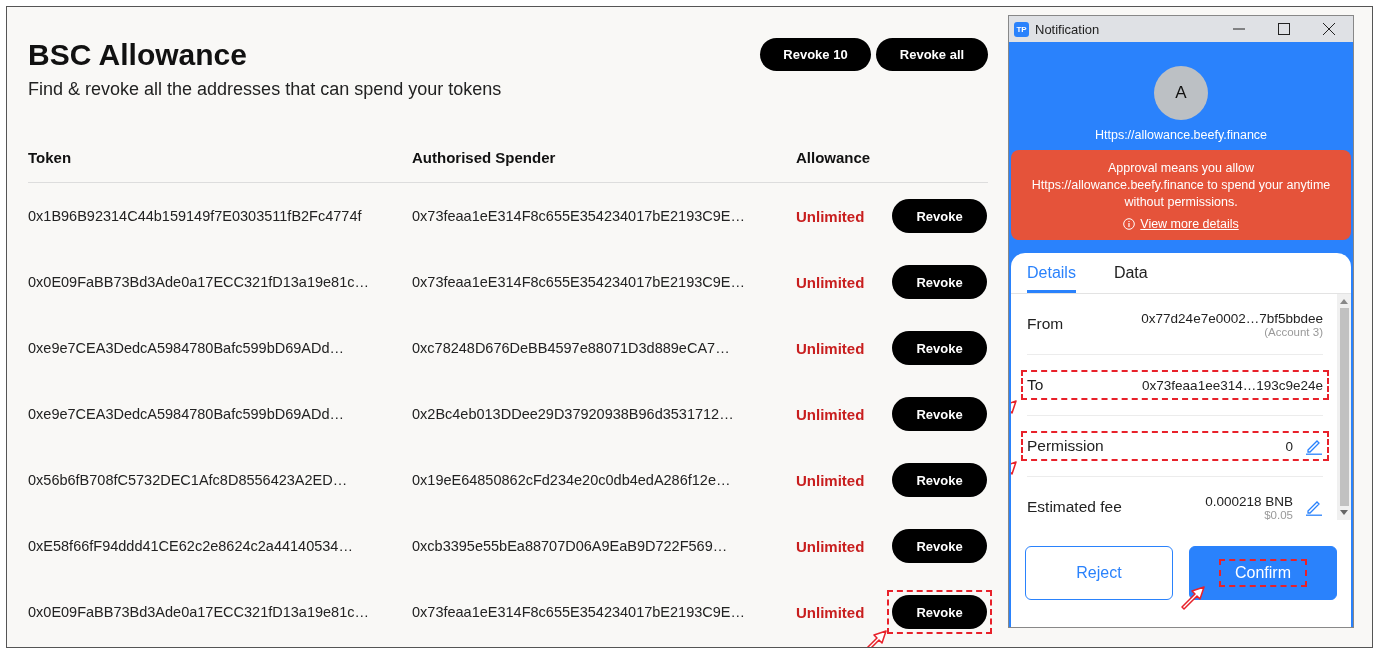 The width and height of the screenshot is (1379, 654). What do you see at coordinates (815, 54) in the screenshot?
I see `revoke-bulk-button: Revoke 10` at bounding box center [815, 54].